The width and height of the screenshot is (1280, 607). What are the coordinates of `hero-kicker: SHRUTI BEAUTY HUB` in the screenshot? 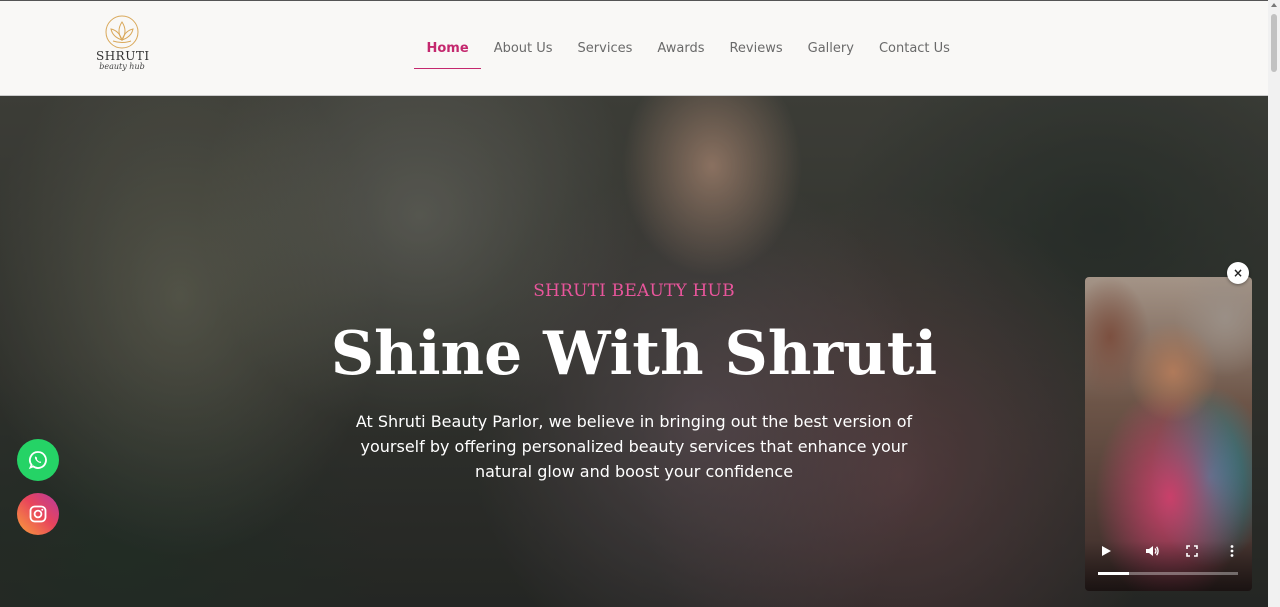 It's located at (634, 291).